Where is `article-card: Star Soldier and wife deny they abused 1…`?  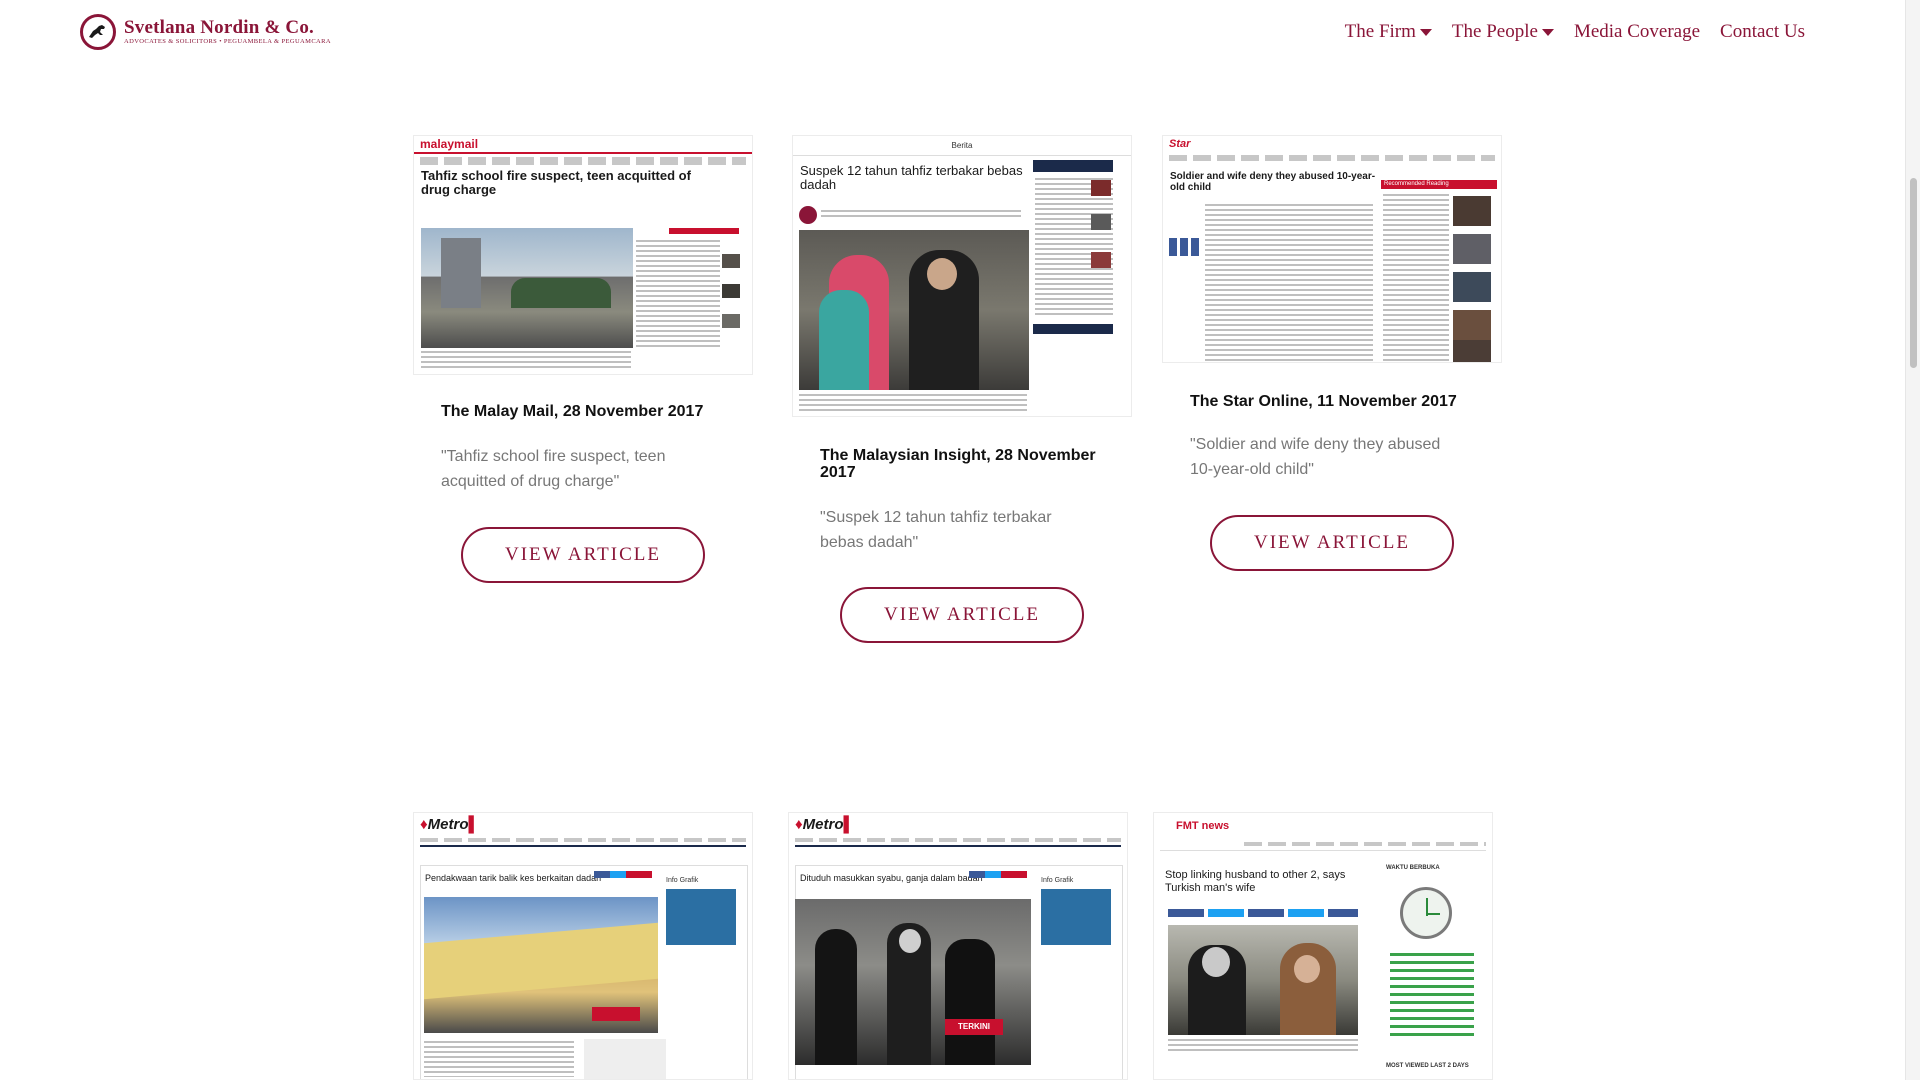 article-card: Star Soldier and wife deny they abused 1… is located at coordinates (1332, 353).